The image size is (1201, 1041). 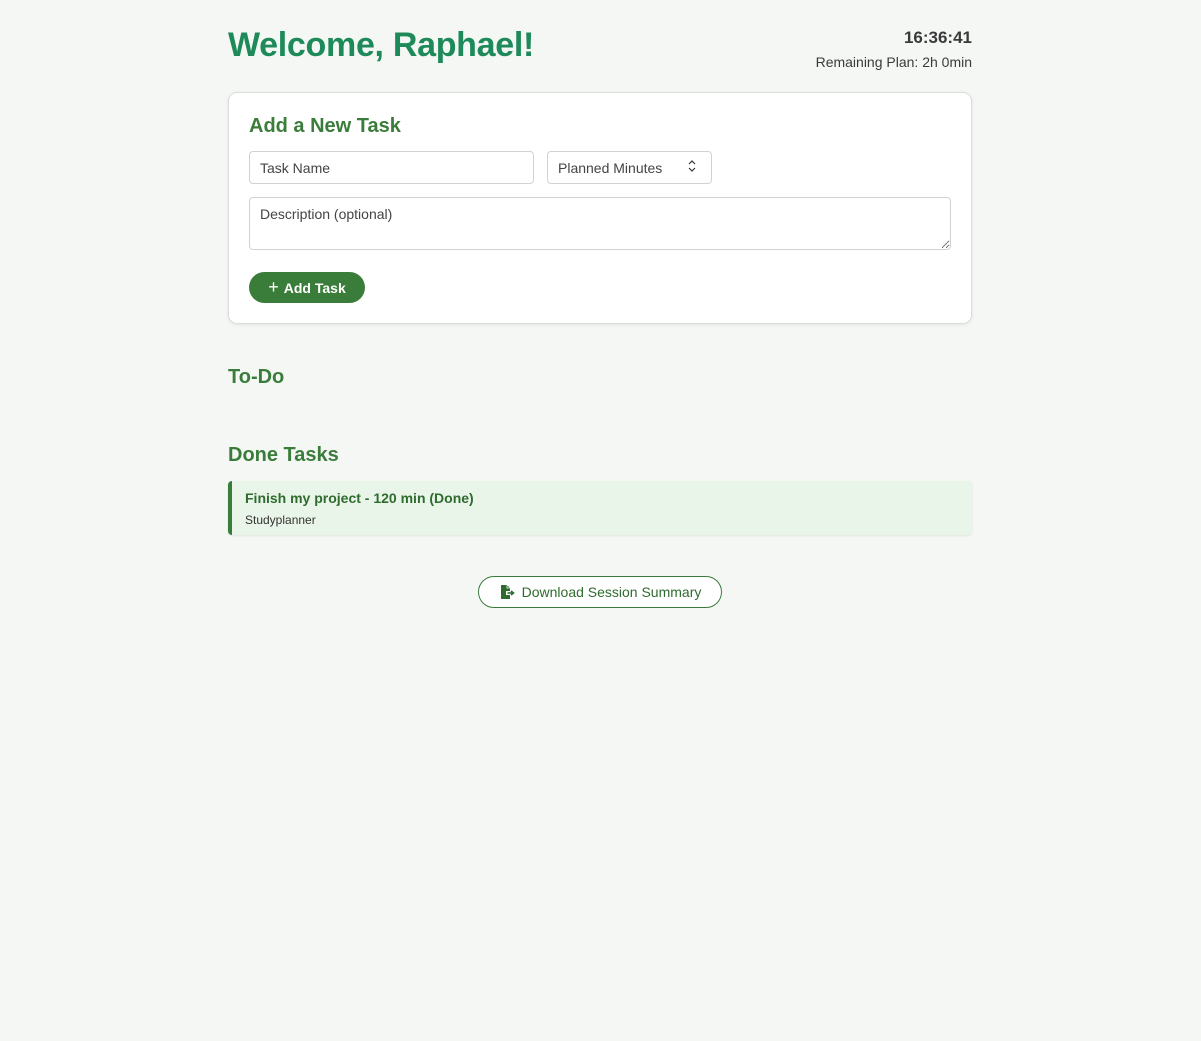 I want to click on planned-minutes-field, so click(x=629, y=167).